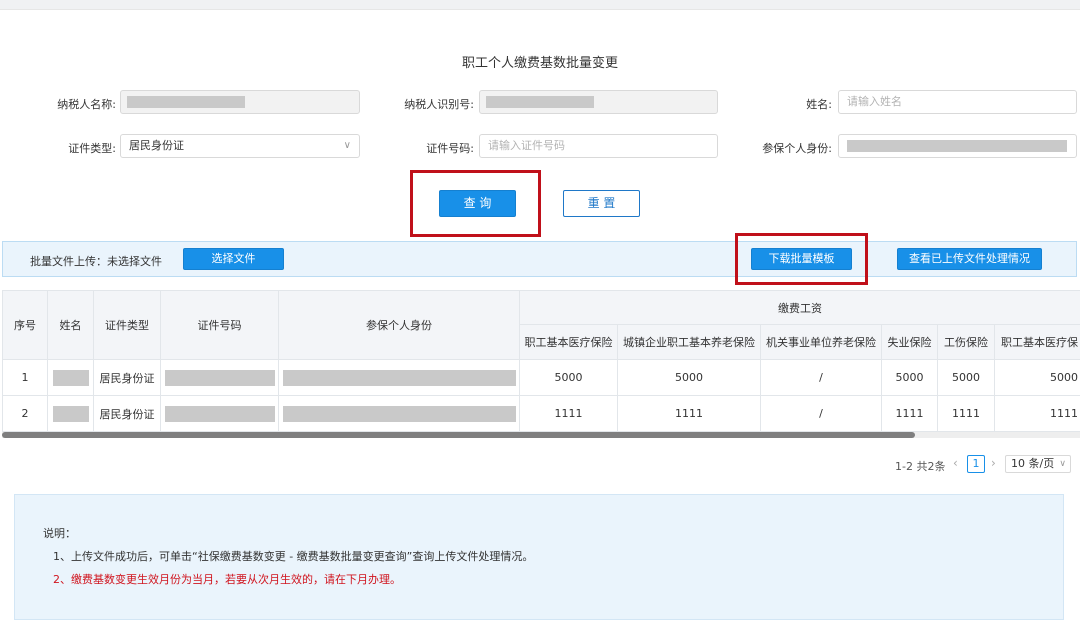 This screenshot has width=1080, height=630. What do you see at coordinates (821, 414) in the screenshot?
I see `row2-institution-pension: /` at bounding box center [821, 414].